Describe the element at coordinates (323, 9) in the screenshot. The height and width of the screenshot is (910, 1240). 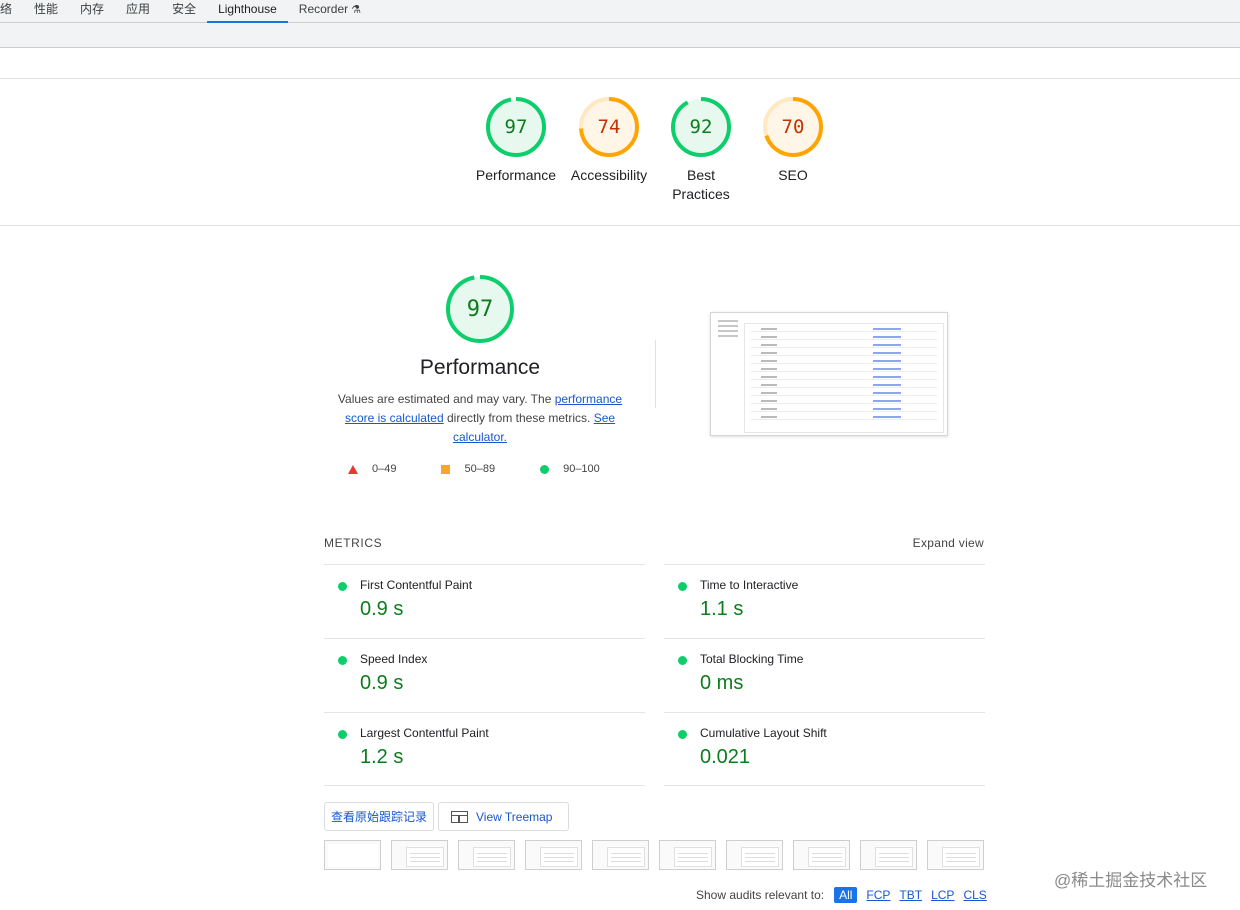
I see `tab-label: Recorder` at that location.